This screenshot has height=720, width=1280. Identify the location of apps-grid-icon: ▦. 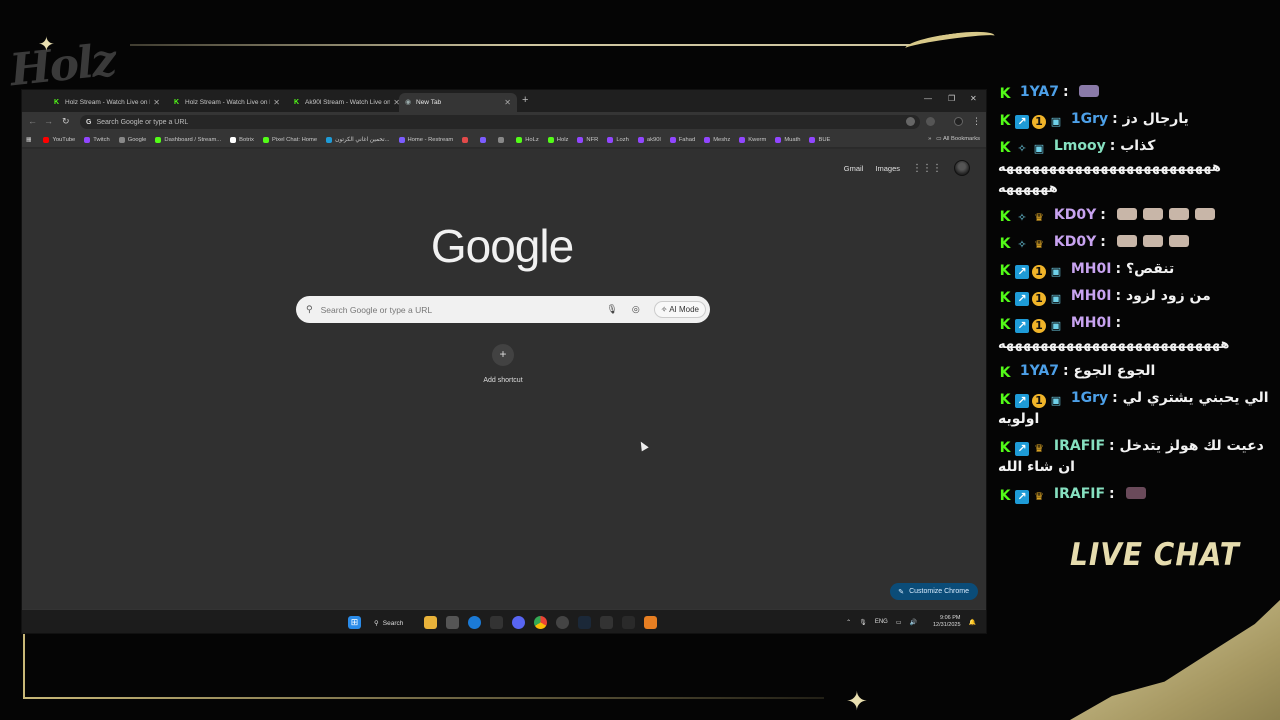
(28, 140).